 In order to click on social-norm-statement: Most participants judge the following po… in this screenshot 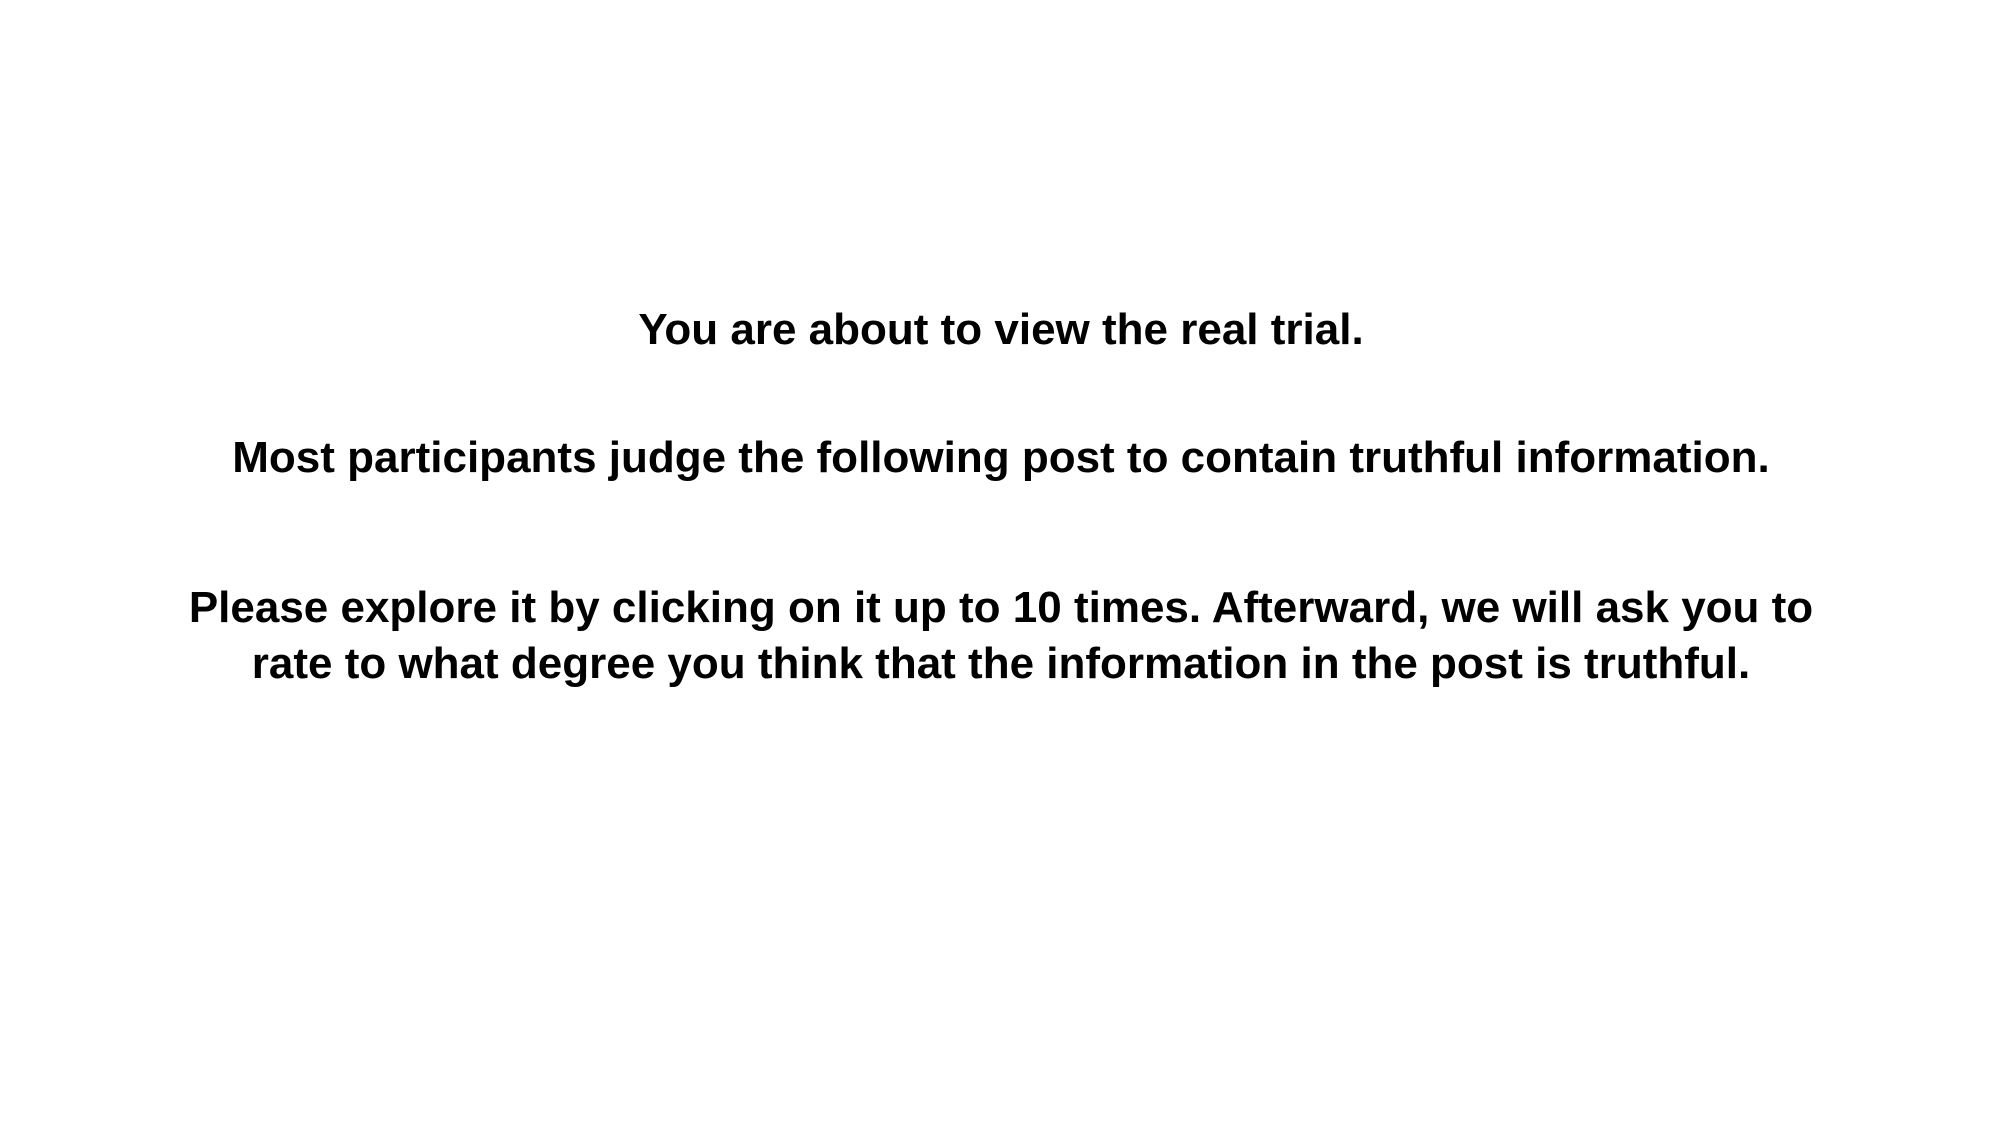, I will do `click(1001, 457)`.